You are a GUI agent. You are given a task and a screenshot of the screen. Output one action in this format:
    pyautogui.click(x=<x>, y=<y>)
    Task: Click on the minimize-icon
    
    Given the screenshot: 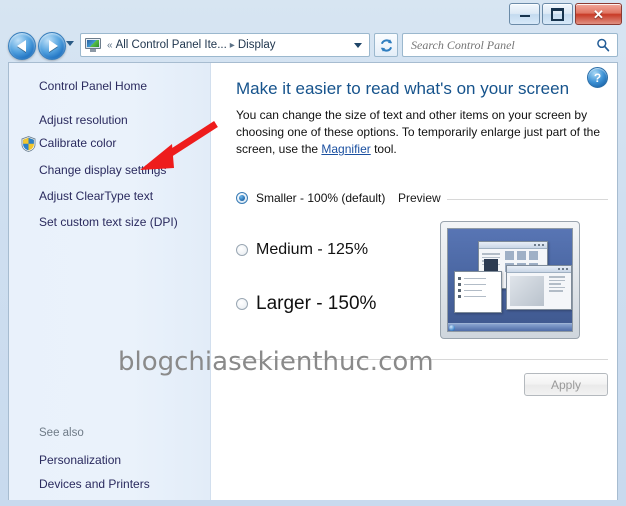 What is the action you would take?
    pyautogui.click(x=524, y=14)
    